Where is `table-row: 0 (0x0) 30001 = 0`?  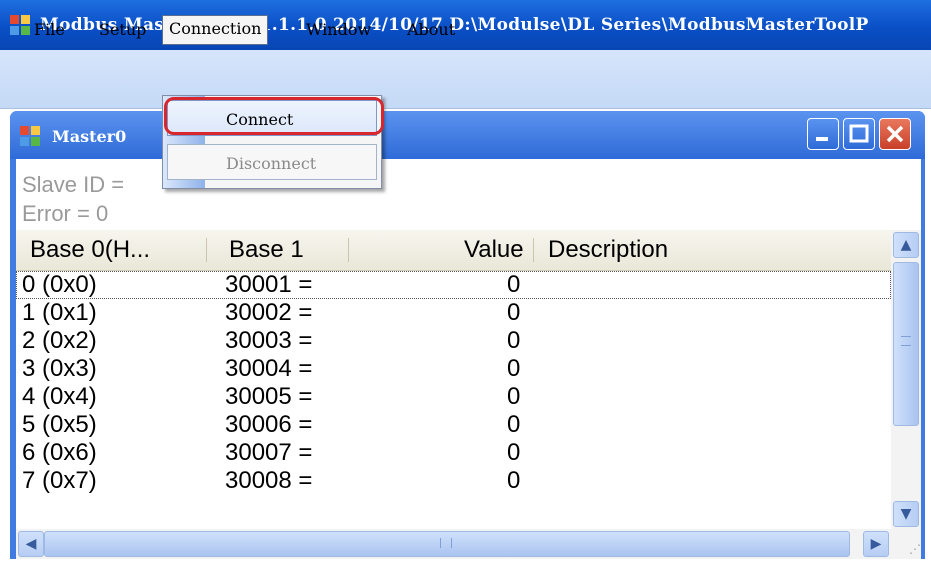 table-row: 0 (0x0) 30001 = 0 is located at coordinates (453, 285).